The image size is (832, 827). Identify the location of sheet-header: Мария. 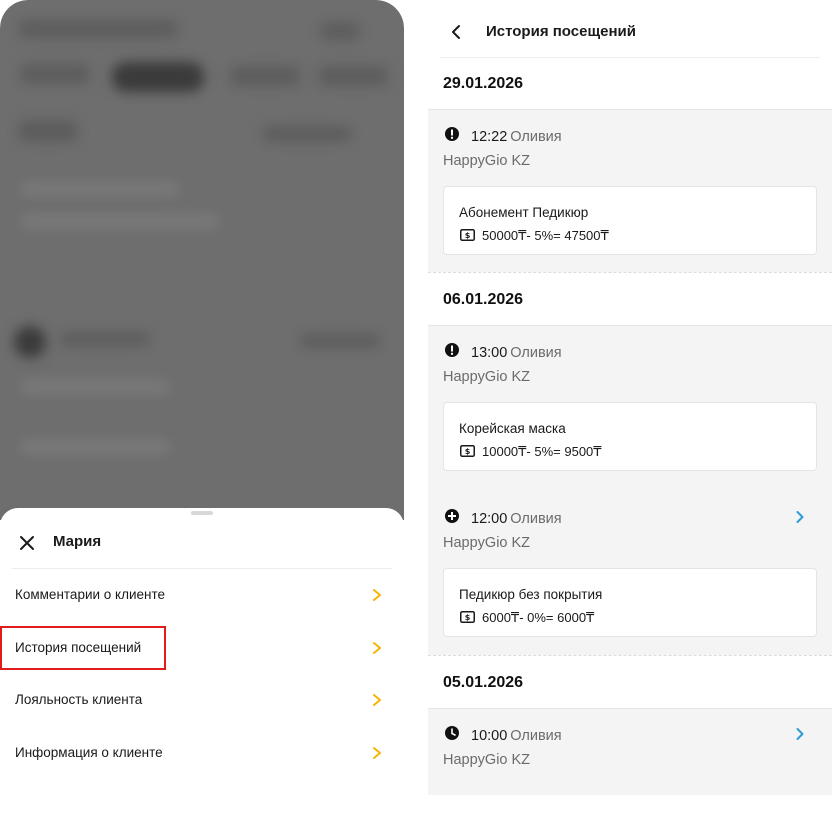
(202, 542).